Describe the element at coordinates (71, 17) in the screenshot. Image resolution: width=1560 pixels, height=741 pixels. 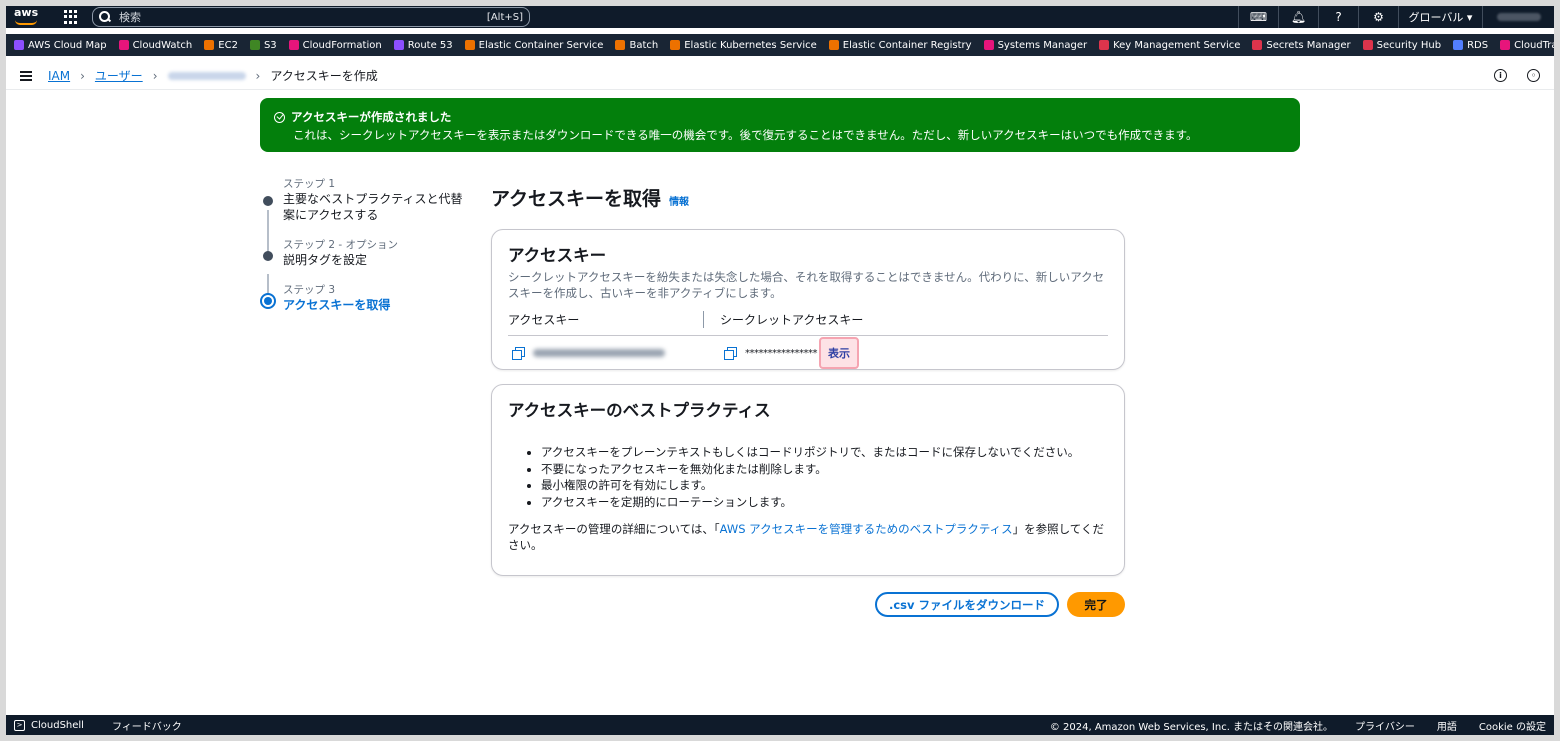
I see `services-grid-icon` at that location.